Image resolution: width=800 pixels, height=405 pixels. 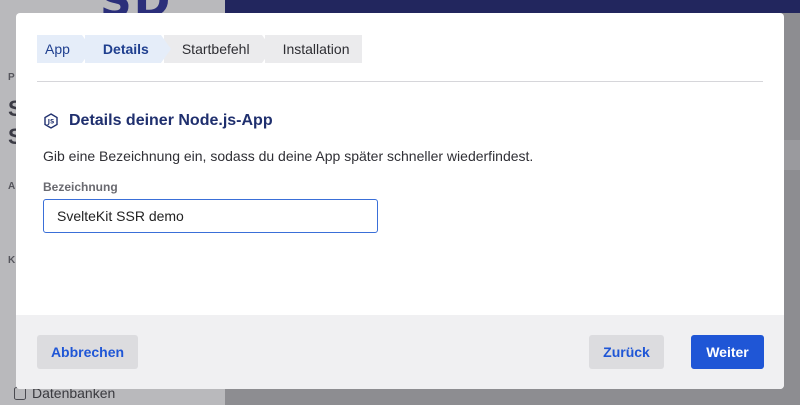 I want to click on background-topbar, so click(x=512, y=6).